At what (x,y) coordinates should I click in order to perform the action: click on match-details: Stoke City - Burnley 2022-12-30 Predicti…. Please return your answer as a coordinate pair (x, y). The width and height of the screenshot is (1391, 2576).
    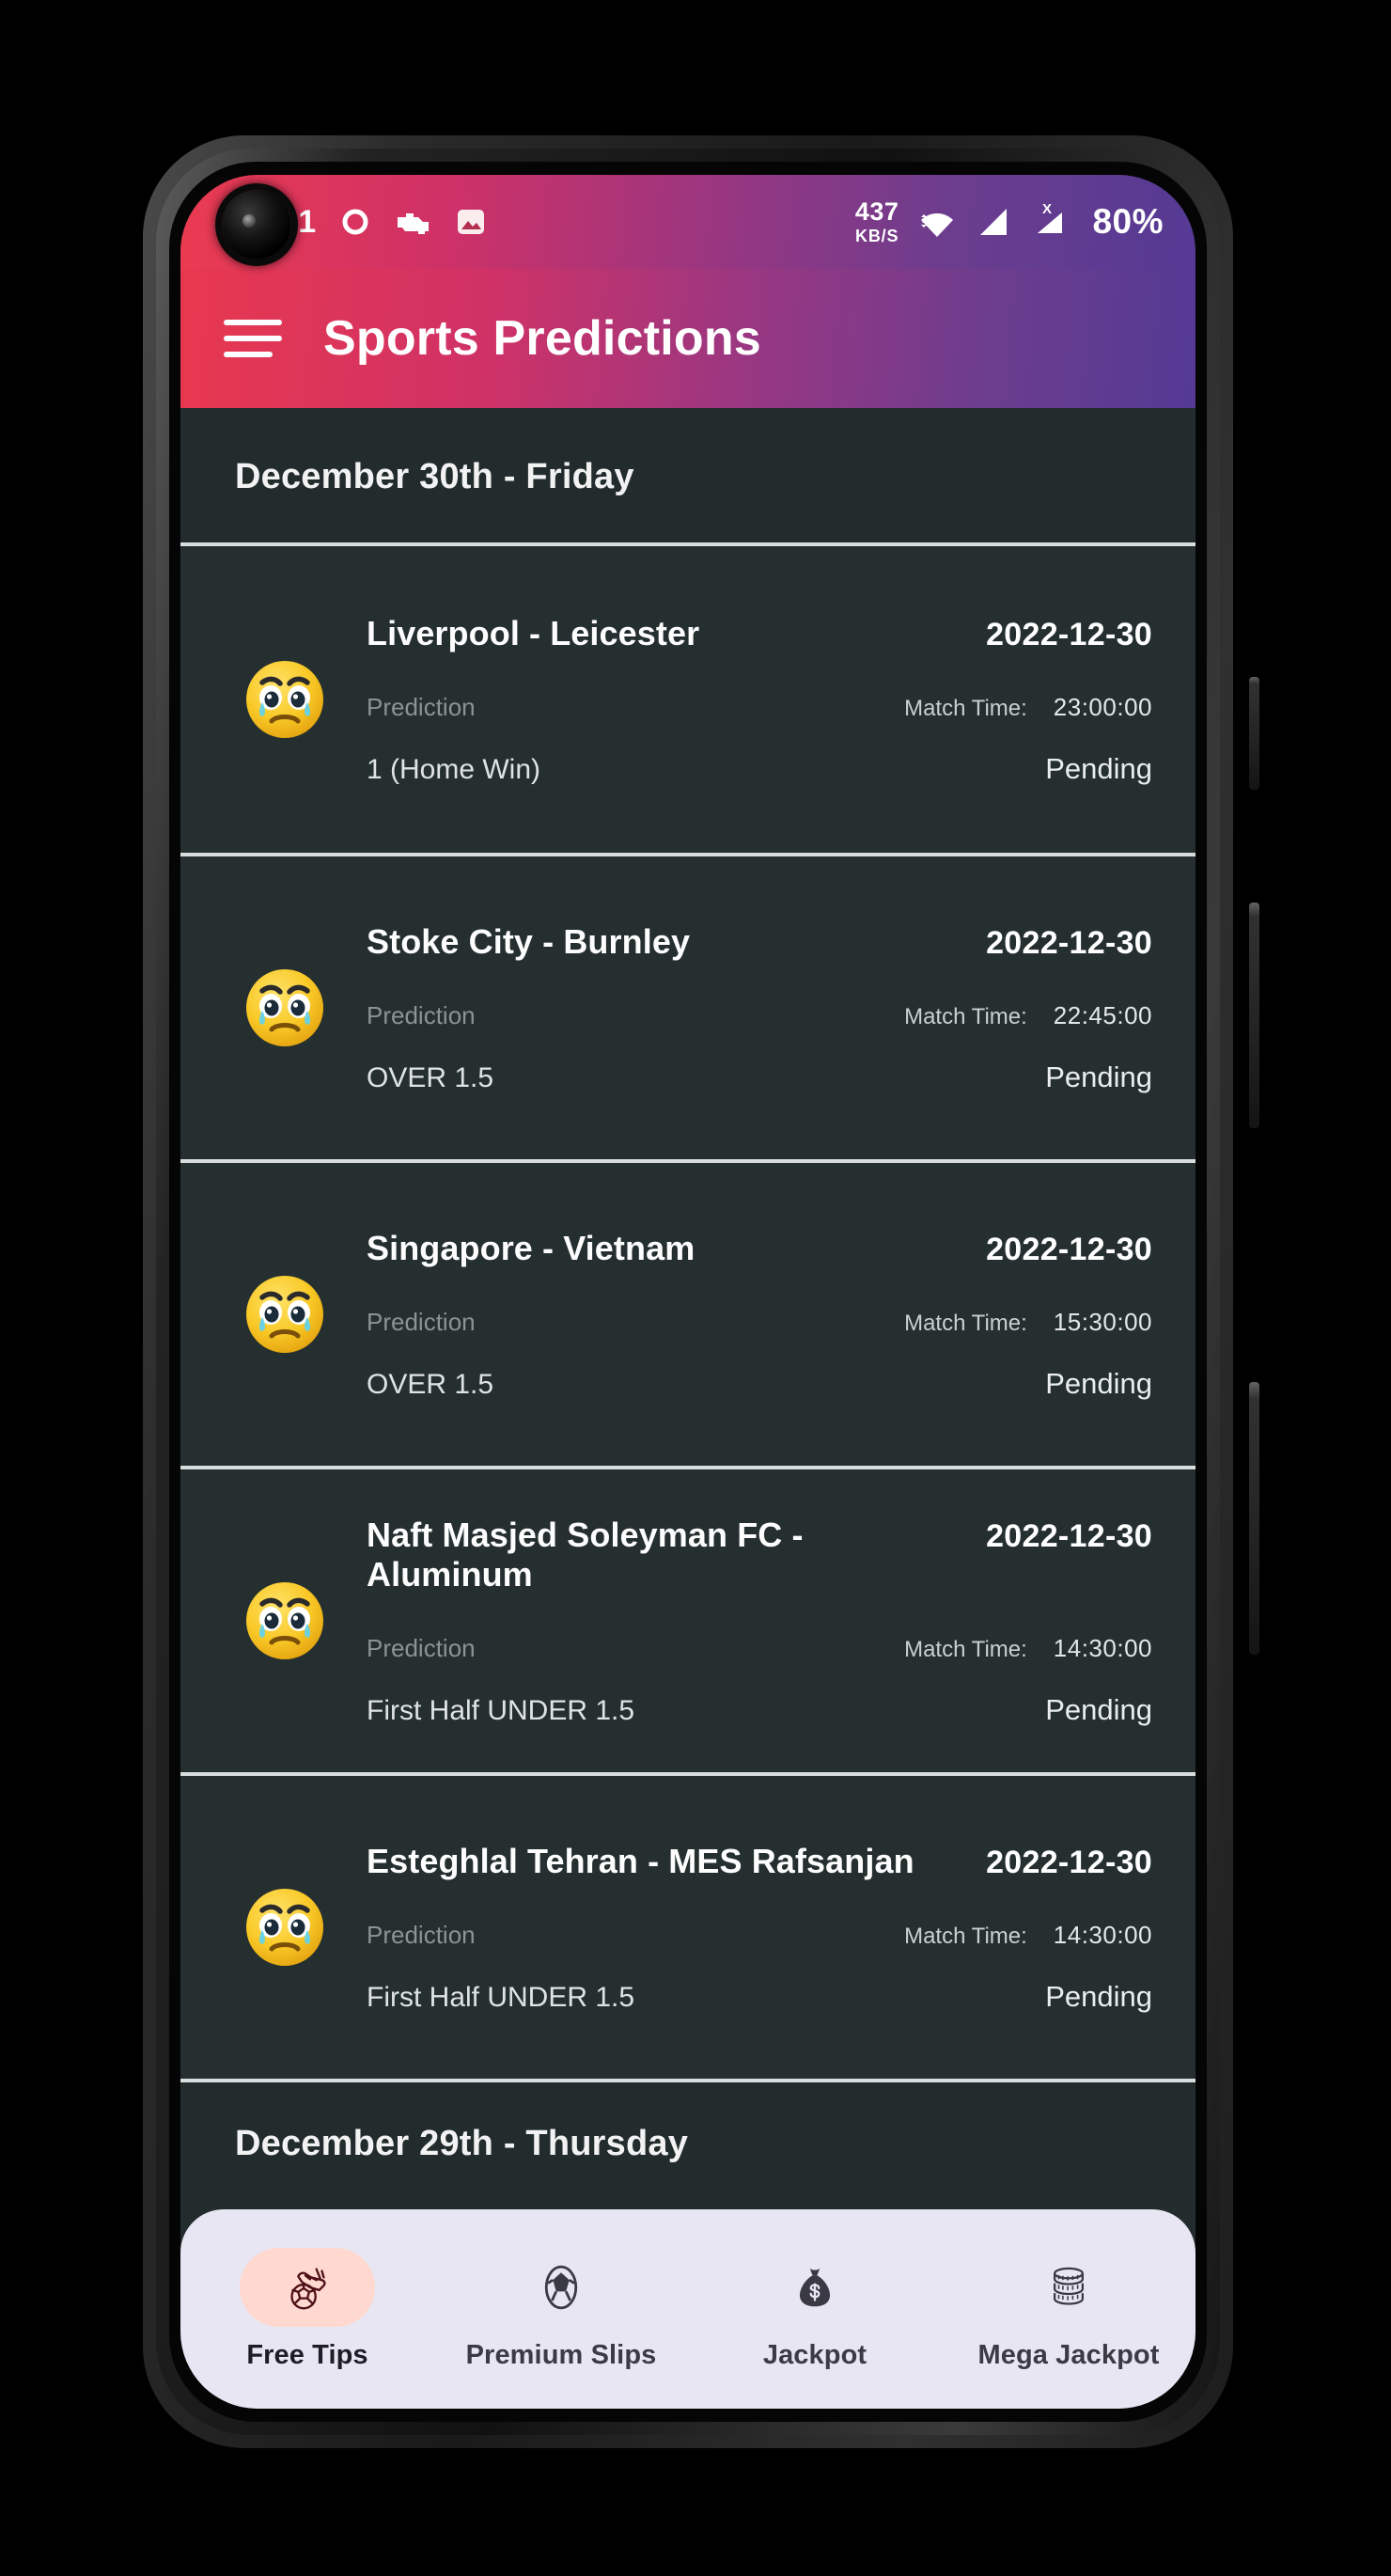
    Looking at the image, I should click on (748, 1008).